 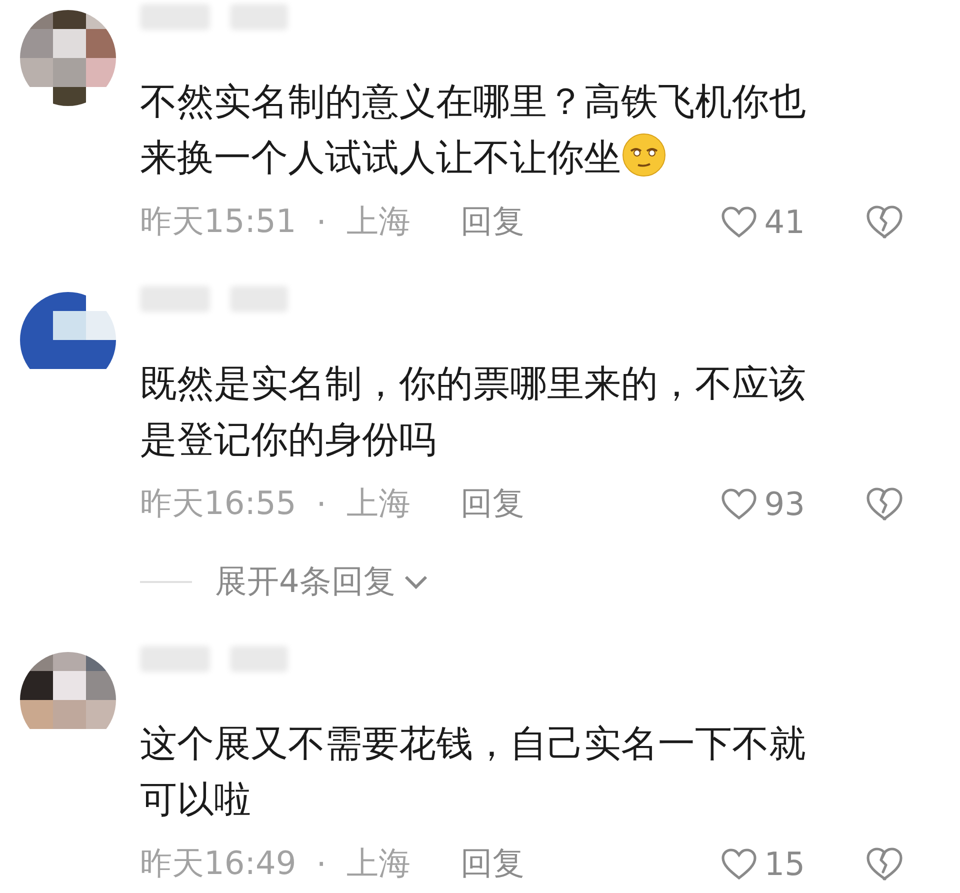 What do you see at coordinates (784, 504) in the screenshot?
I see `like-count: 93` at bounding box center [784, 504].